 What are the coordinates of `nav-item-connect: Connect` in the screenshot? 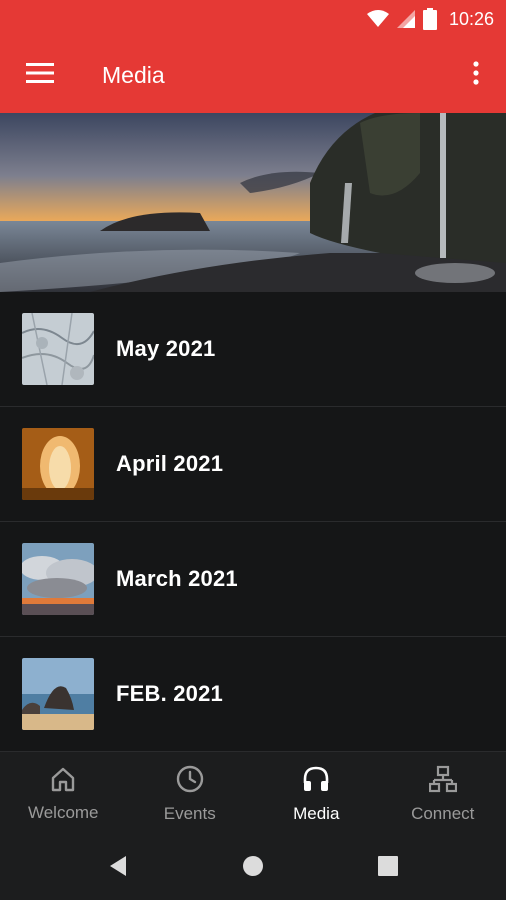 It's located at (443, 794).